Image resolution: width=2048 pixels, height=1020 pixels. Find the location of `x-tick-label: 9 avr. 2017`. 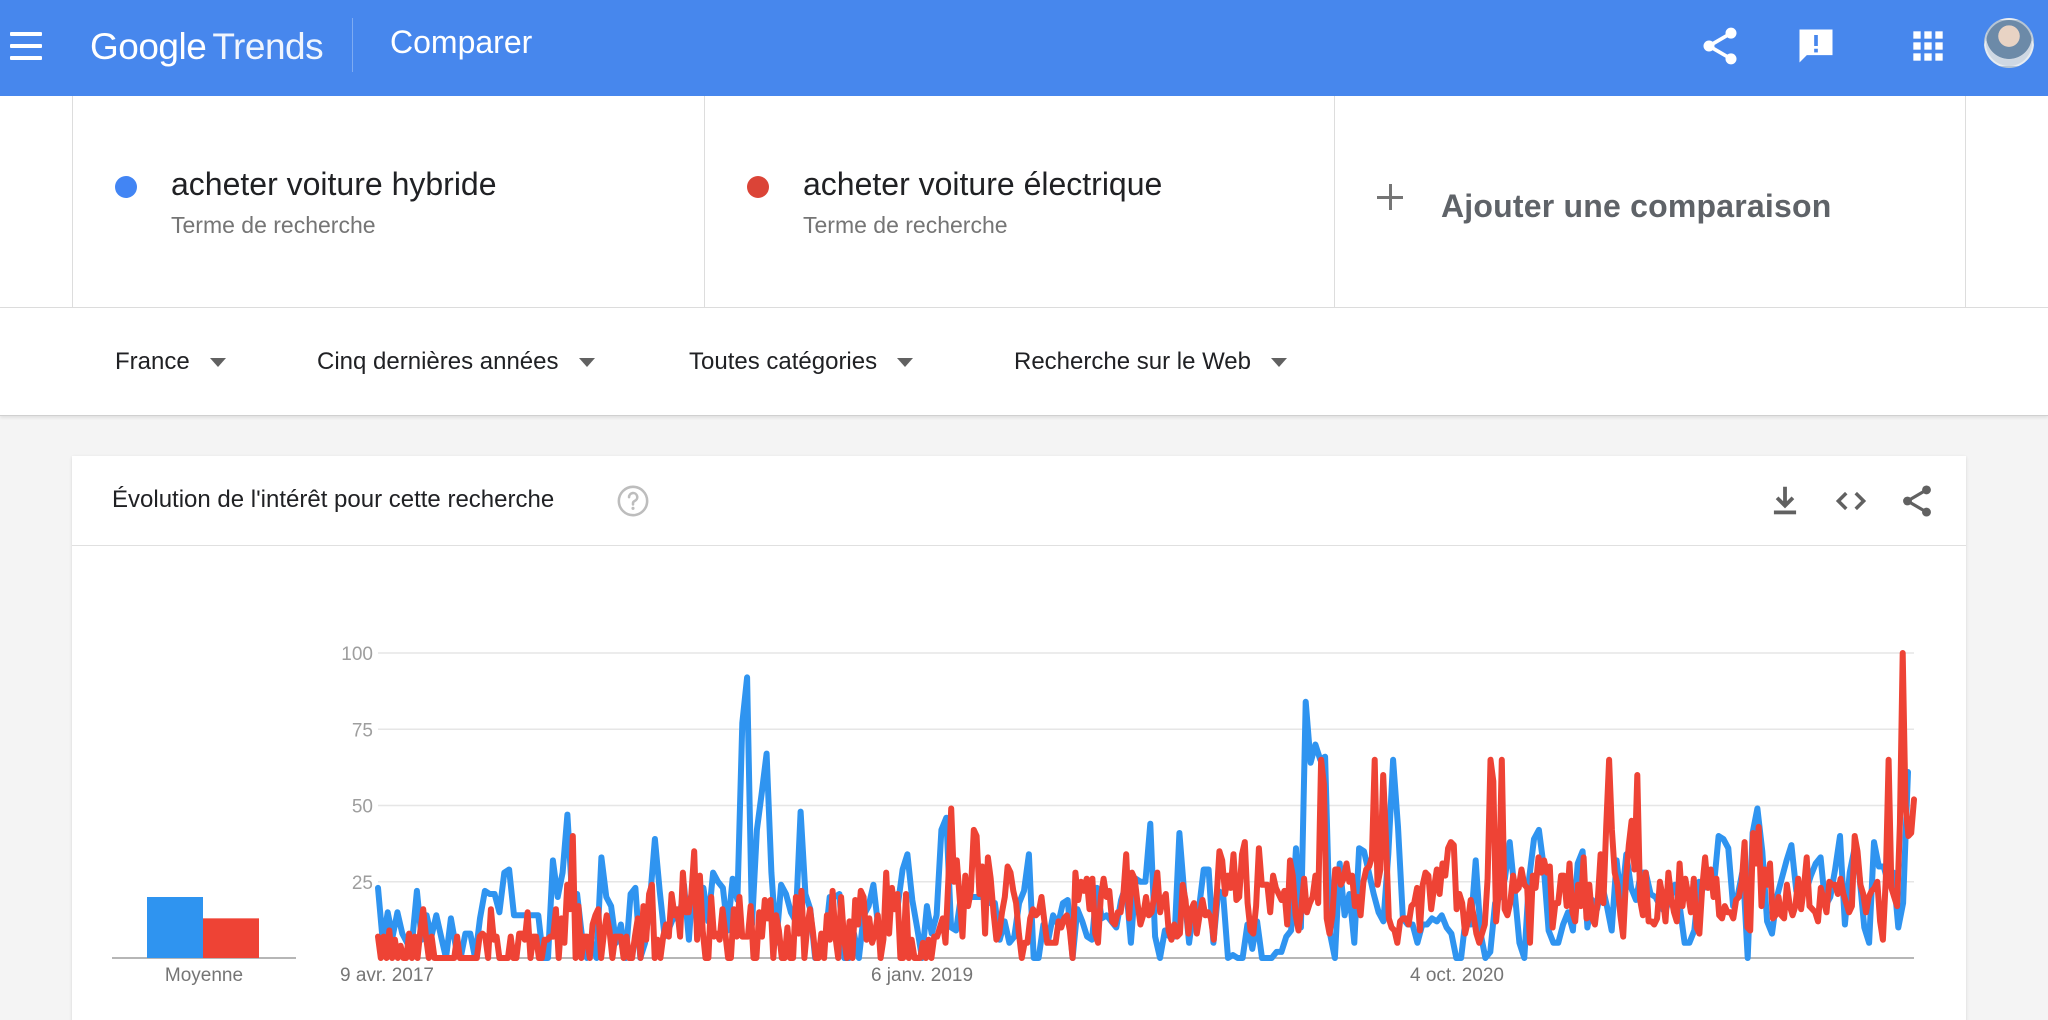

x-tick-label: 9 avr. 2017 is located at coordinates (387, 975).